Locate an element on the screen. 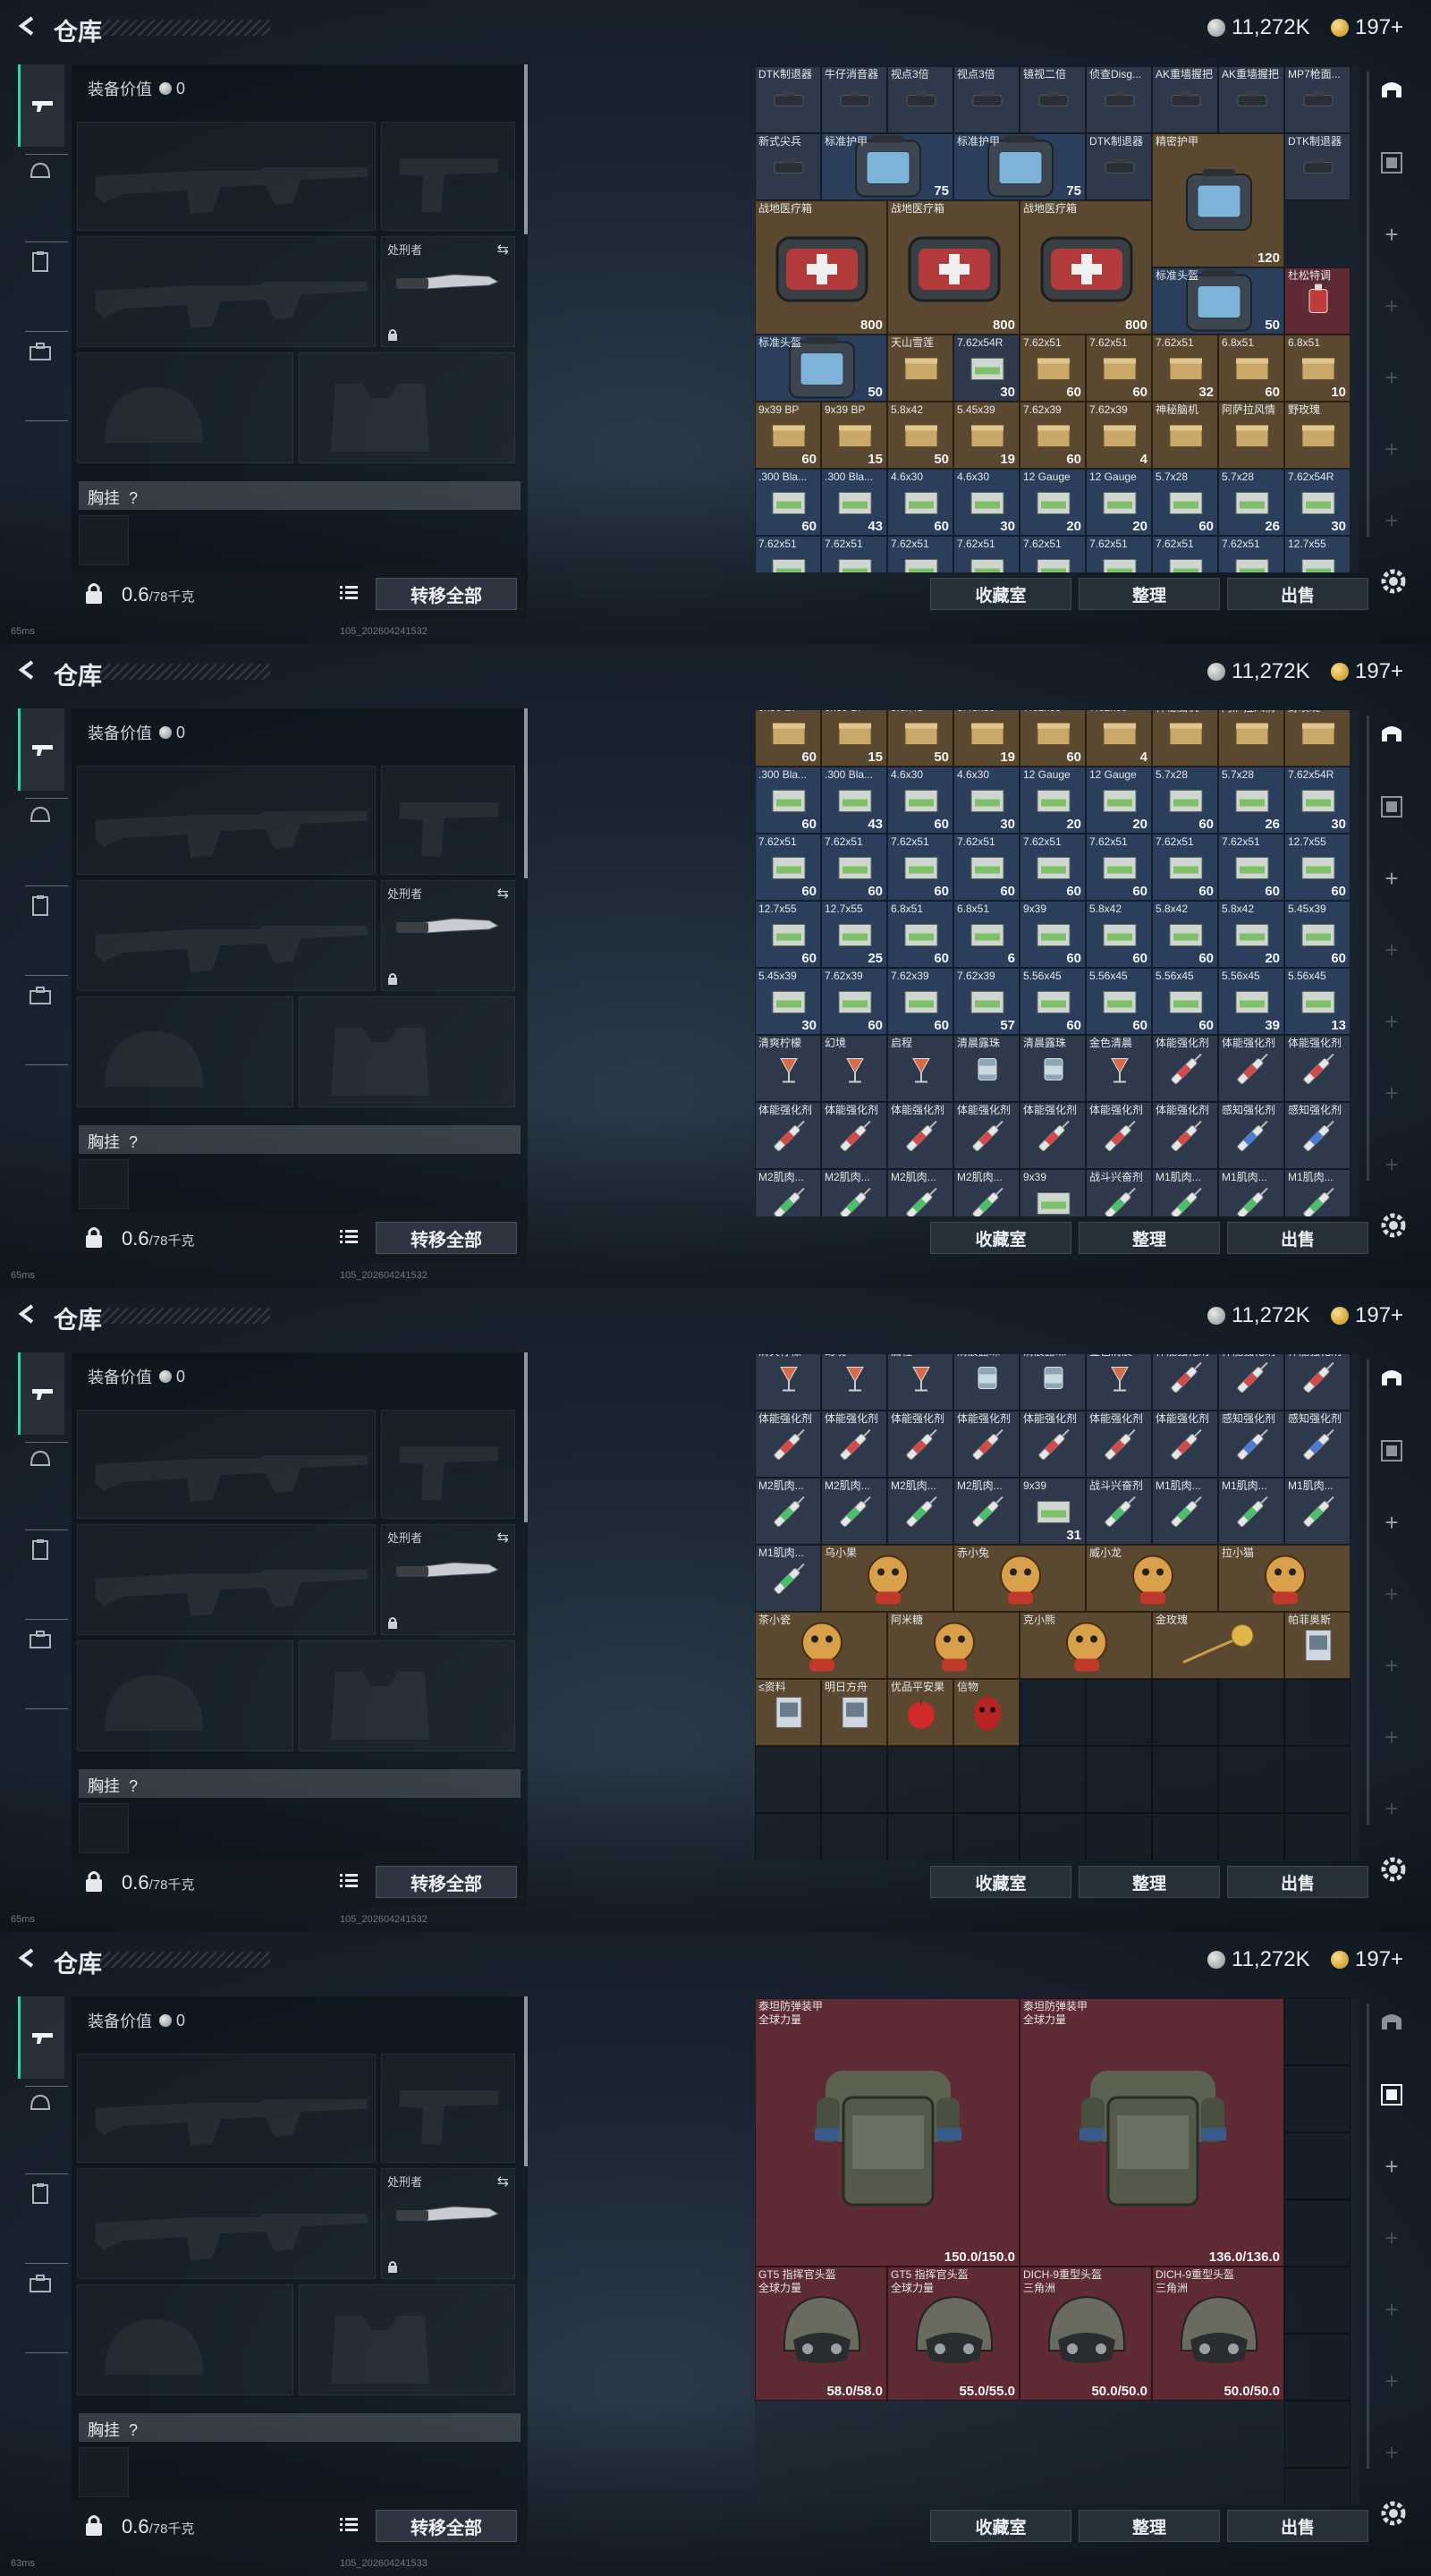  chest-rig-slot is located at coordinates (104, 1828).